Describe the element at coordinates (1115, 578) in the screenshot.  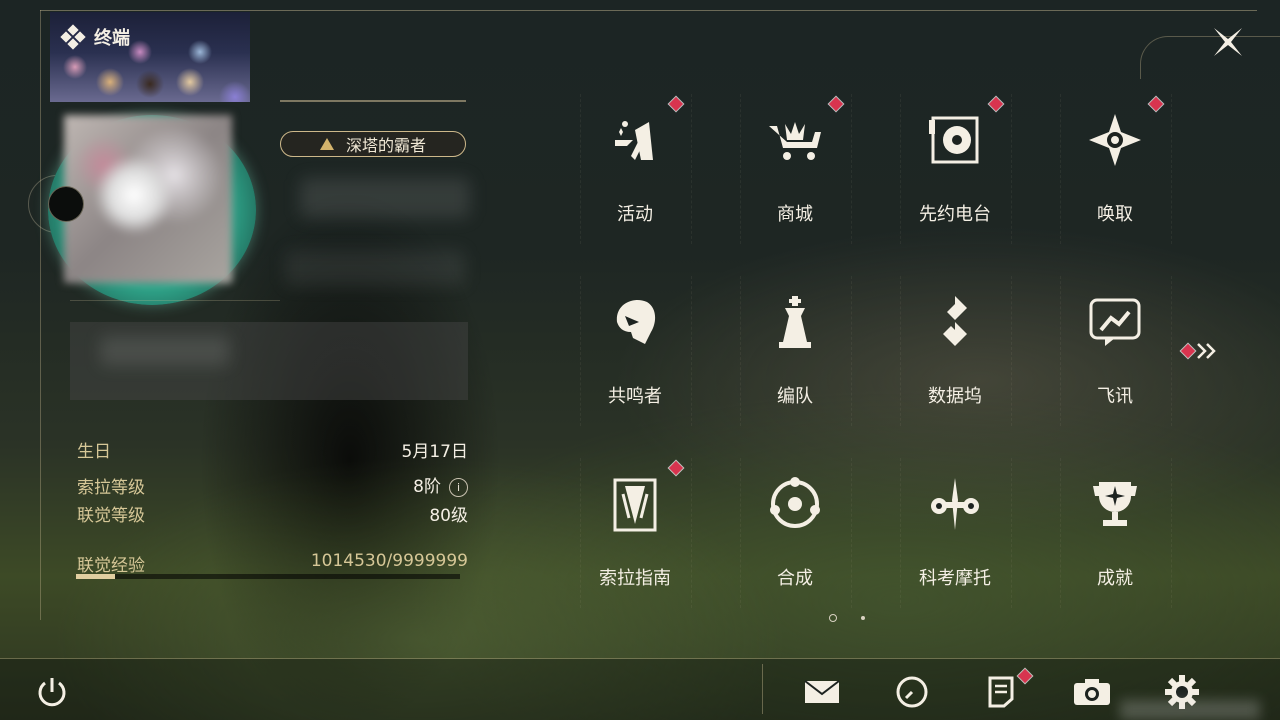
I see `menu-item-label: 成就` at that location.